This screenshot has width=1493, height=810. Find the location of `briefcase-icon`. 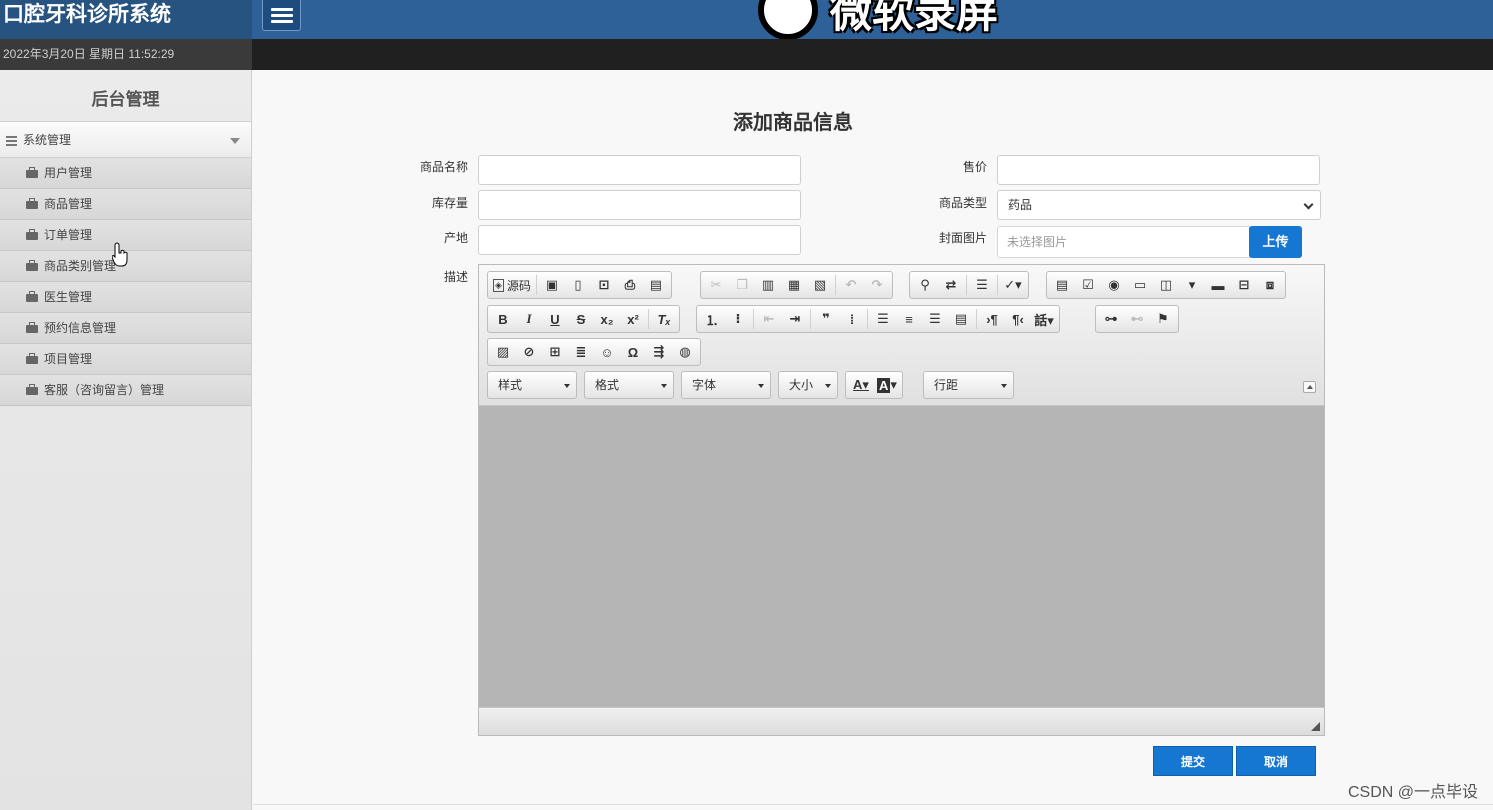

briefcase-icon is located at coordinates (32, 296).